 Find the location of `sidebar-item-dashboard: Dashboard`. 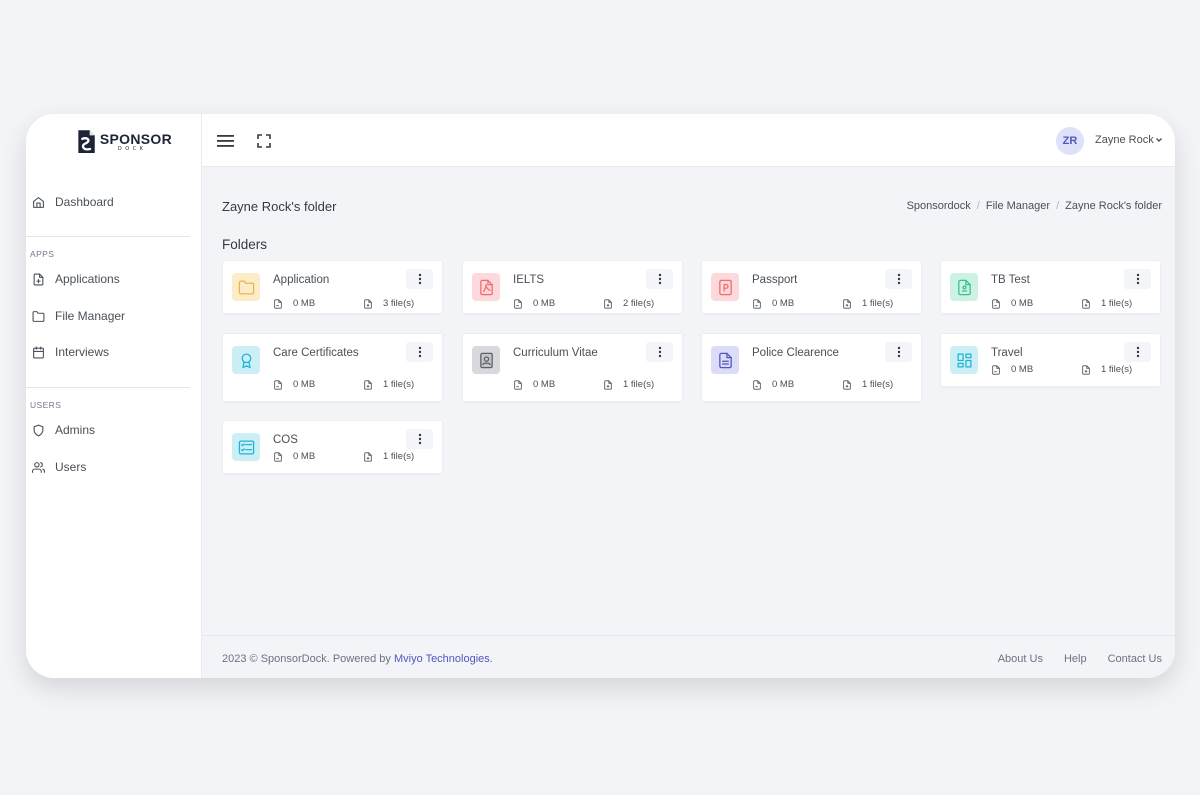

sidebar-item-dashboard: Dashboard is located at coordinates (114, 202).